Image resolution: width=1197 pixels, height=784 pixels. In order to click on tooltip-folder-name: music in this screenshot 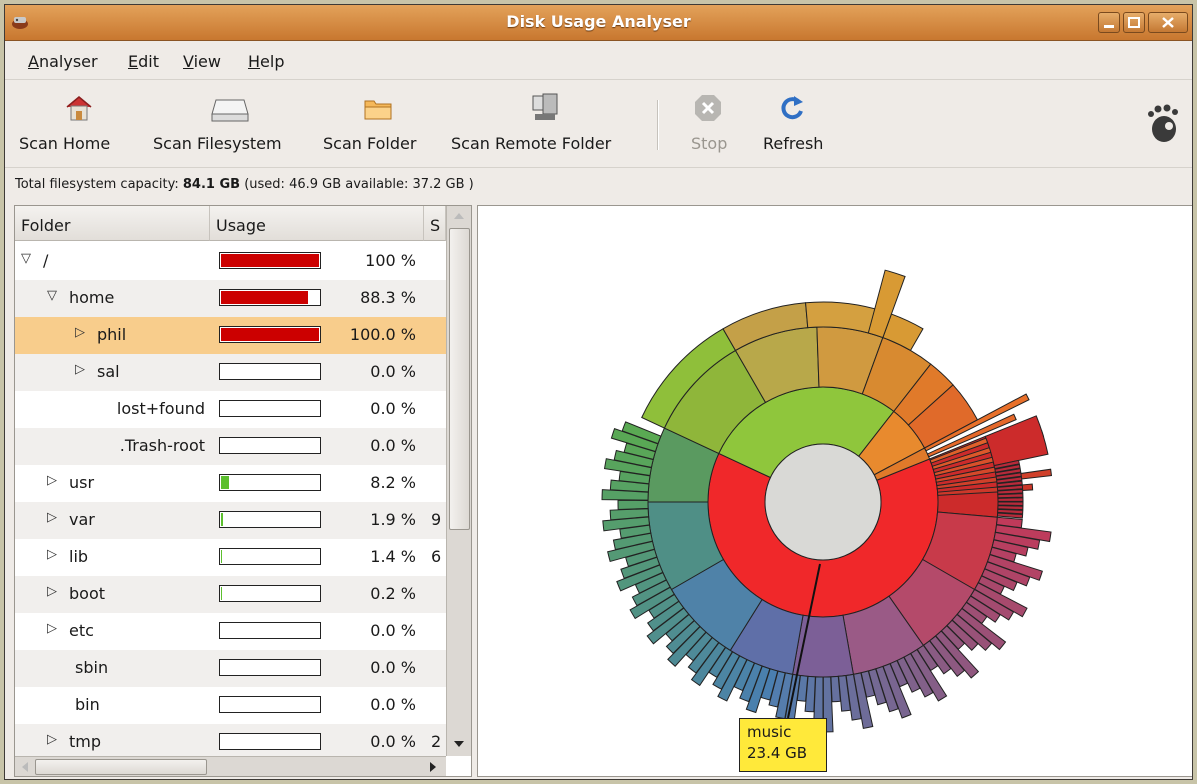, I will do `click(769, 732)`.